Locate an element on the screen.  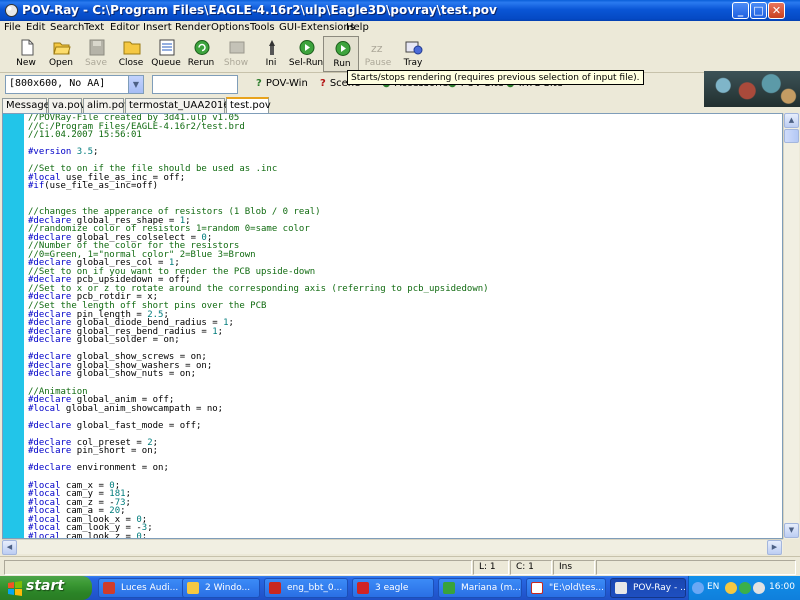
code-line: #declare global_show_nuts = on; is located at coordinates (112, 374).